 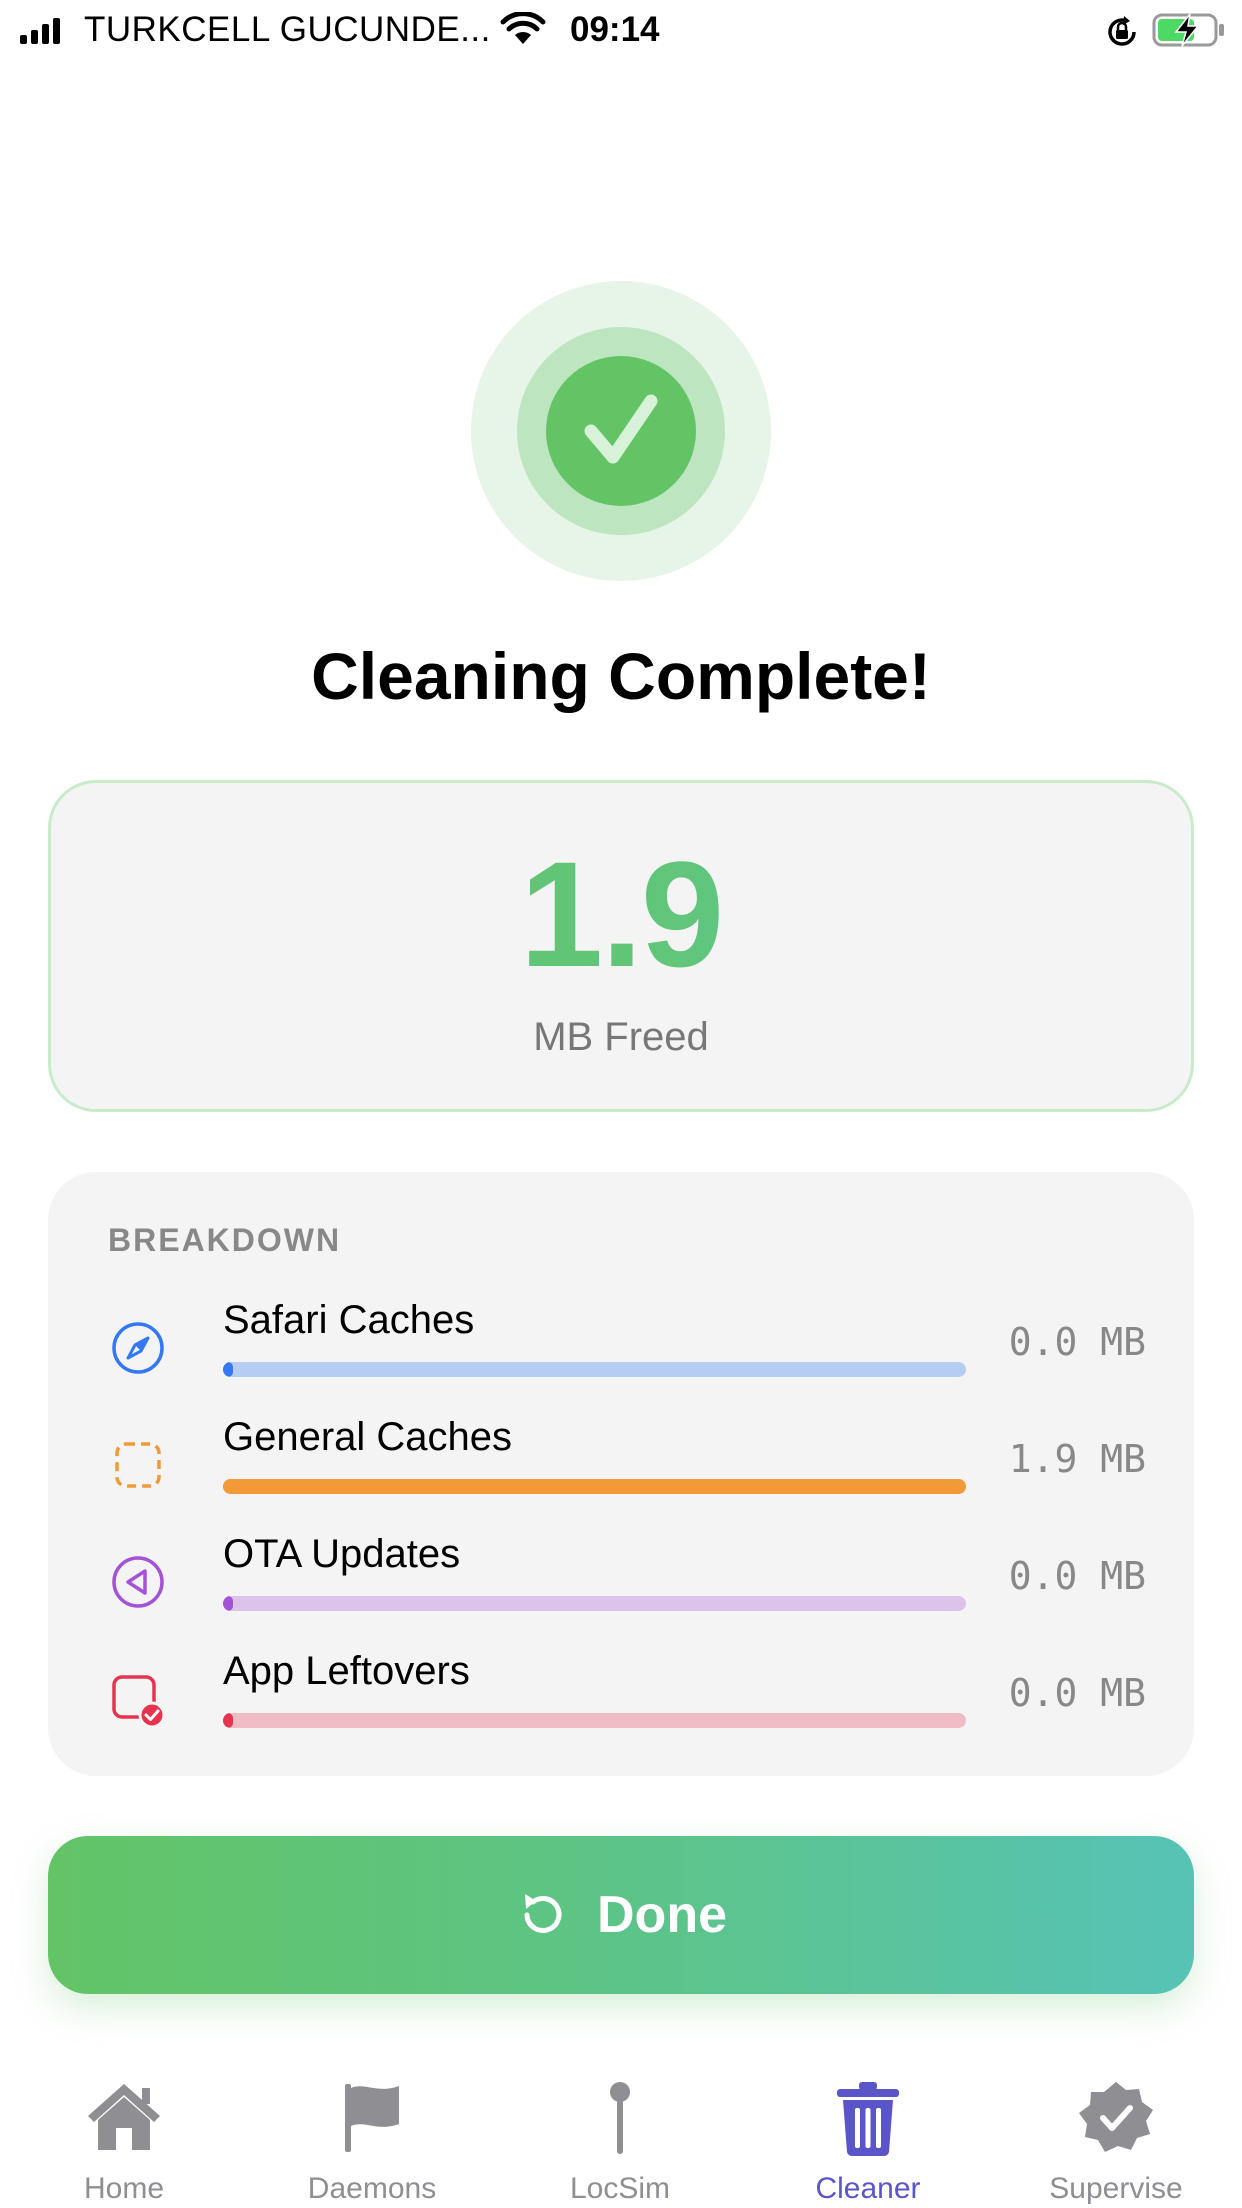 What do you see at coordinates (372, 2118) in the screenshot?
I see `flag-icon` at bounding box center [372, 2118].